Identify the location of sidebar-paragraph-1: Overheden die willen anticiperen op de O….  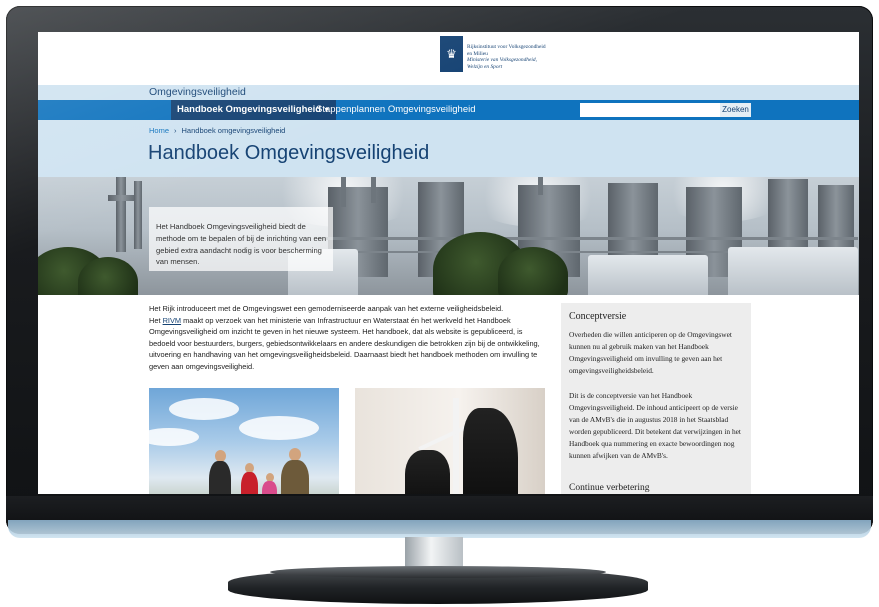
(650, 352).